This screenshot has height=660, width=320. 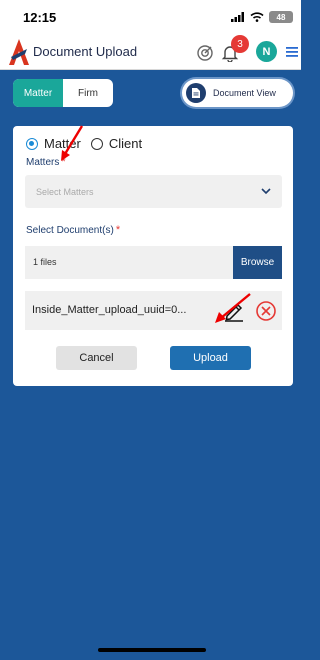 I want to click on signal-icon, so click(x=237, y=17).